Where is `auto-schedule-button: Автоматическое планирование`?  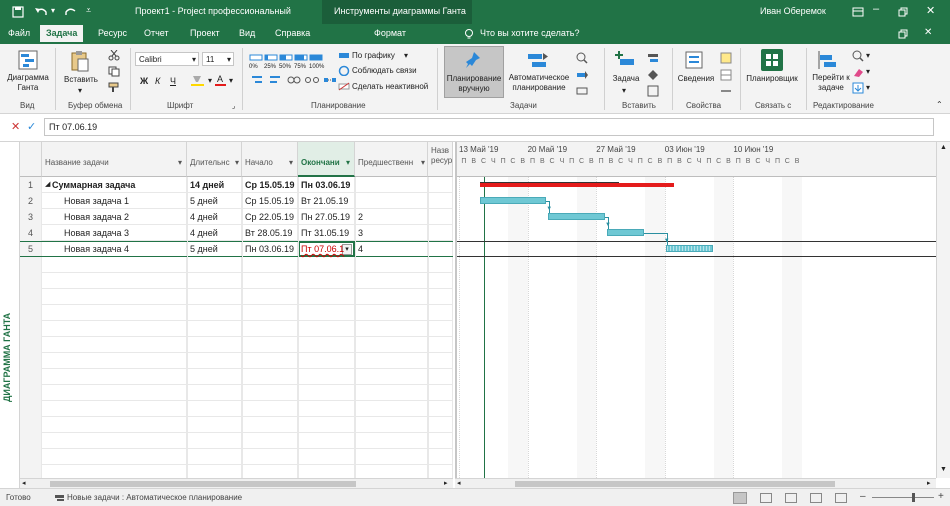 auto-schedule-button: Автоматическое планирование is located at coordinates (539, 83).